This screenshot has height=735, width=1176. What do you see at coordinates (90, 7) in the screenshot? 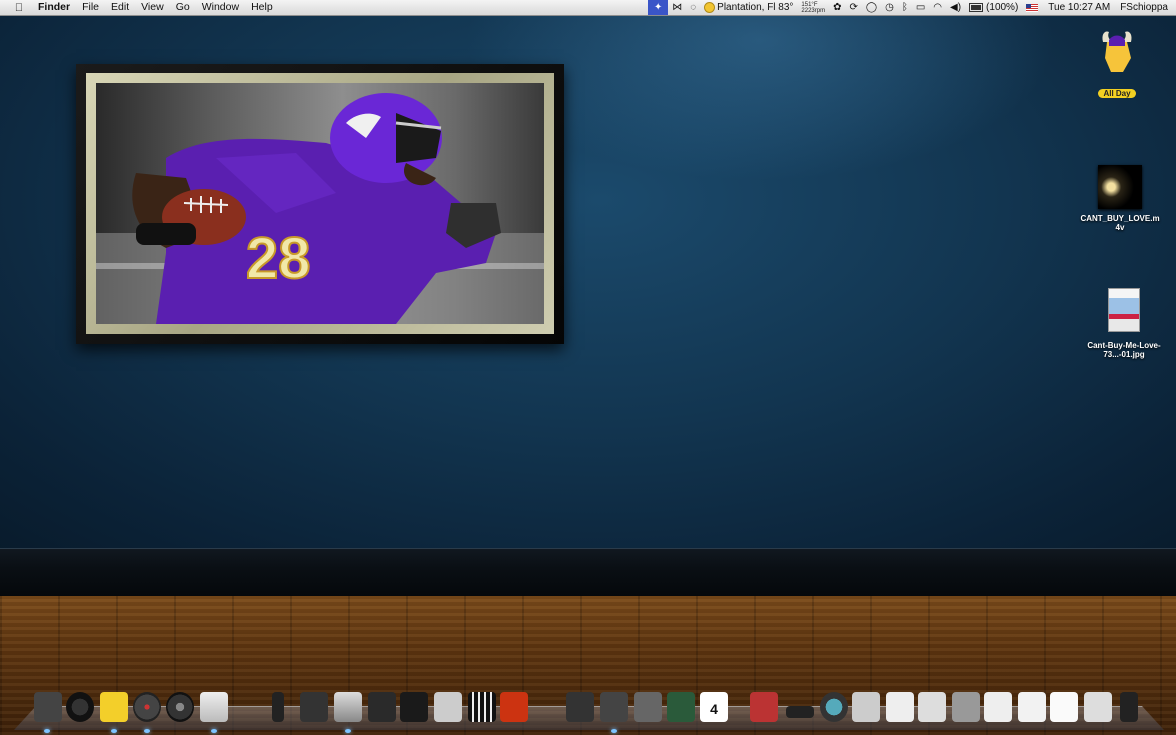
I see `menu-file: File` at bounding box center [90, 7].